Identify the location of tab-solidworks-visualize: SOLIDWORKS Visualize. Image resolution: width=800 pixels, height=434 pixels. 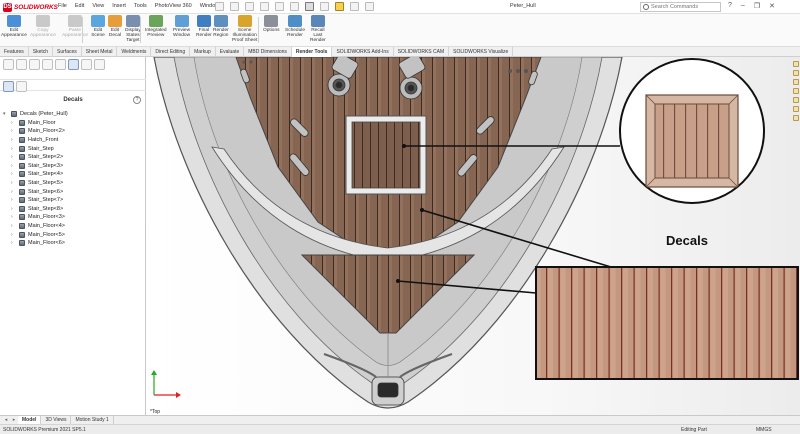
(481, 52).